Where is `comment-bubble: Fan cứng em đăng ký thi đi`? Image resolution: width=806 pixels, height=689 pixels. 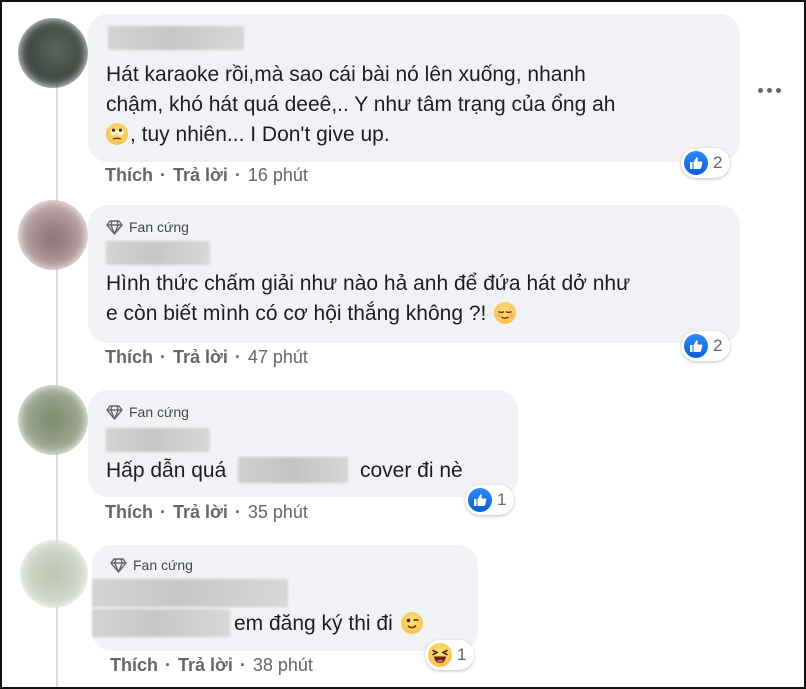
comment-bubble: Fan cứng em đăng ký thi đi is located at coordinates (285, 598).